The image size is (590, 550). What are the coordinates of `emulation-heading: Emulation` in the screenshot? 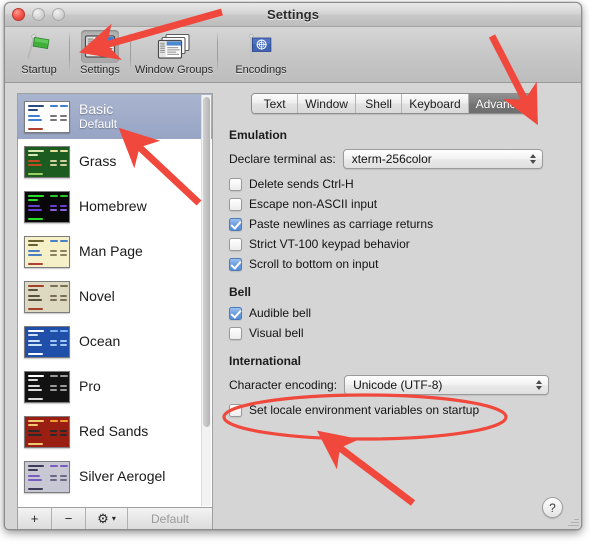 It's located at (258, 135).